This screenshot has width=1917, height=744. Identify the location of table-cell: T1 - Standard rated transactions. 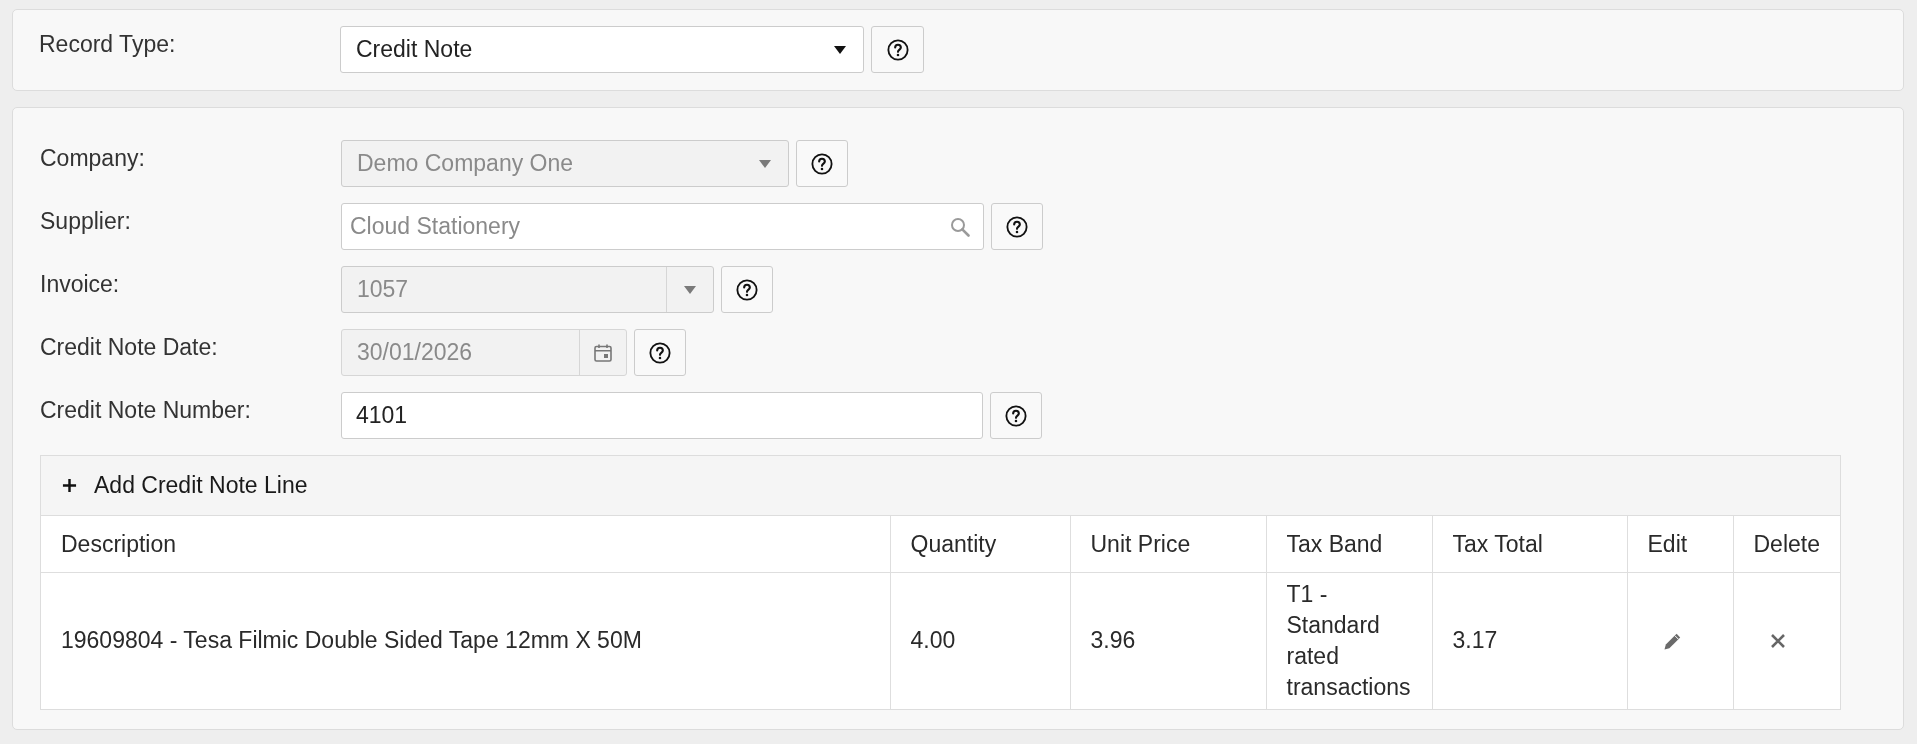
(1349, 640).